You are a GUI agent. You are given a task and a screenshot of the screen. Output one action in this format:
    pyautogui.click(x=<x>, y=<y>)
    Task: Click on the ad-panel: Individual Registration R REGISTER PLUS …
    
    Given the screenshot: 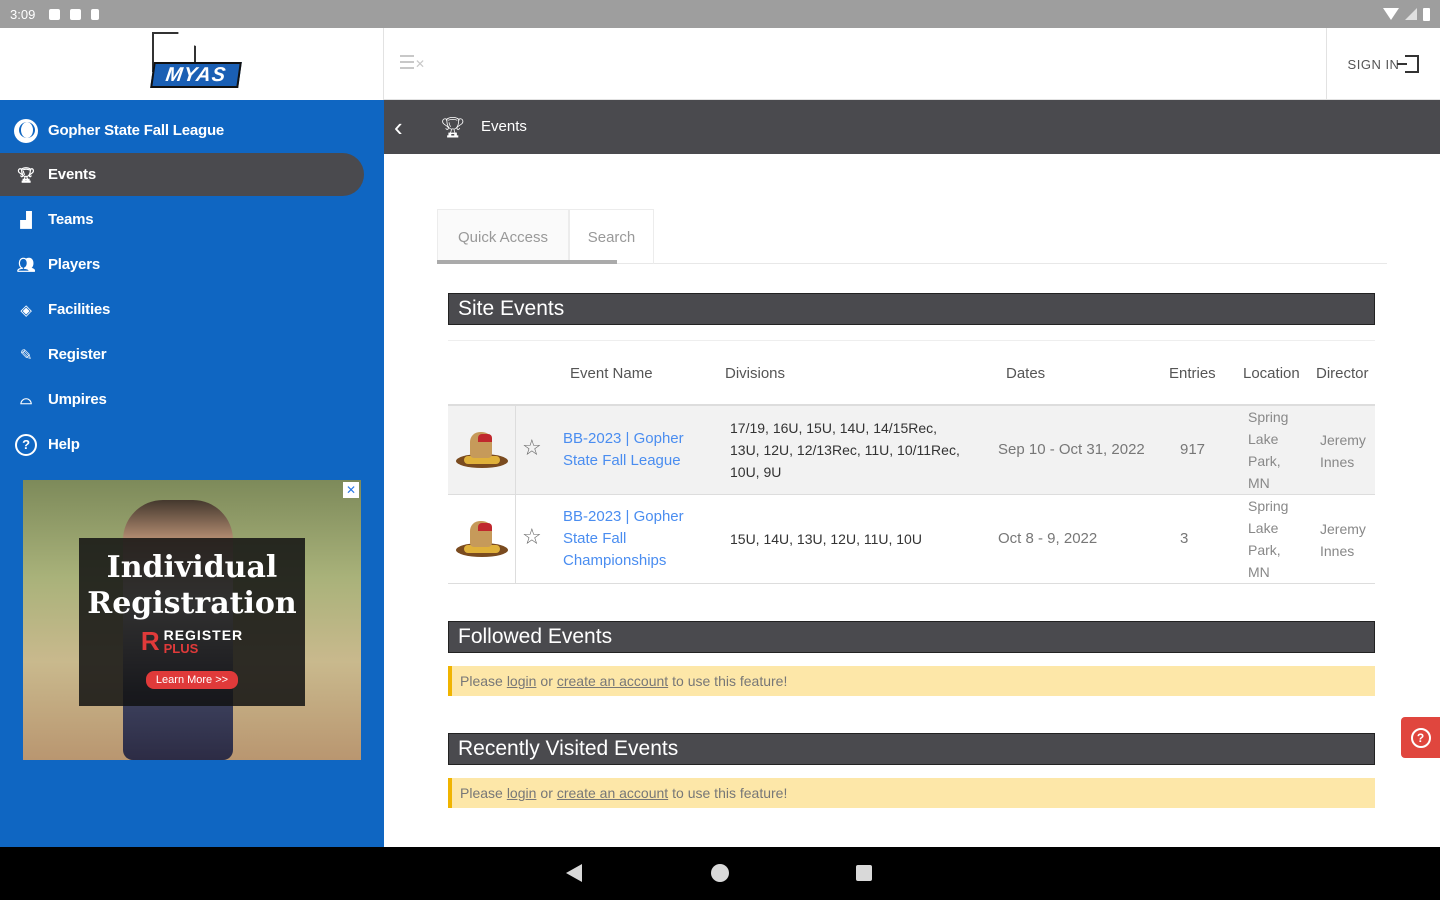 What is the action you would take?
    pyautogui.click(x=192, y=622)
    